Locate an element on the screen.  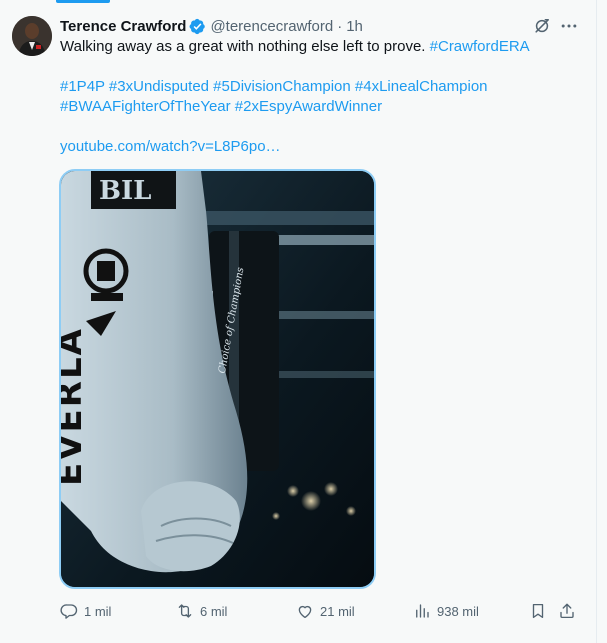
views-count: 938 mil is located at coordinates (458, 611).